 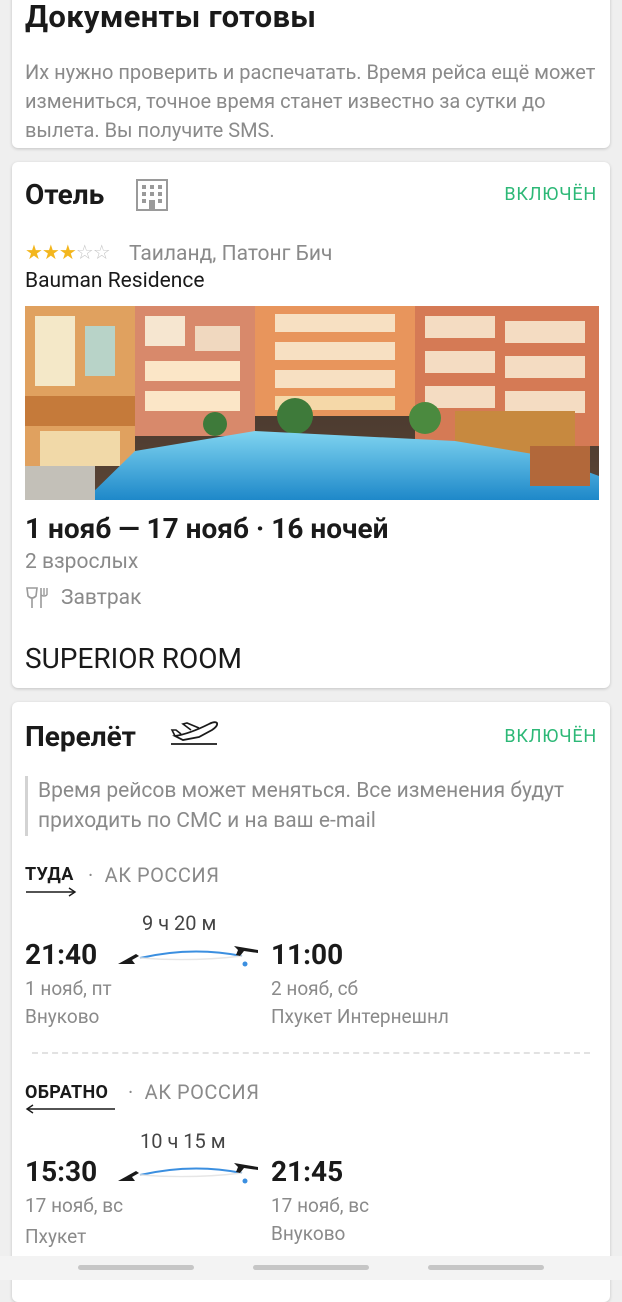 I want to click on inbound-route-graphic, so click(x=188, y=1173).